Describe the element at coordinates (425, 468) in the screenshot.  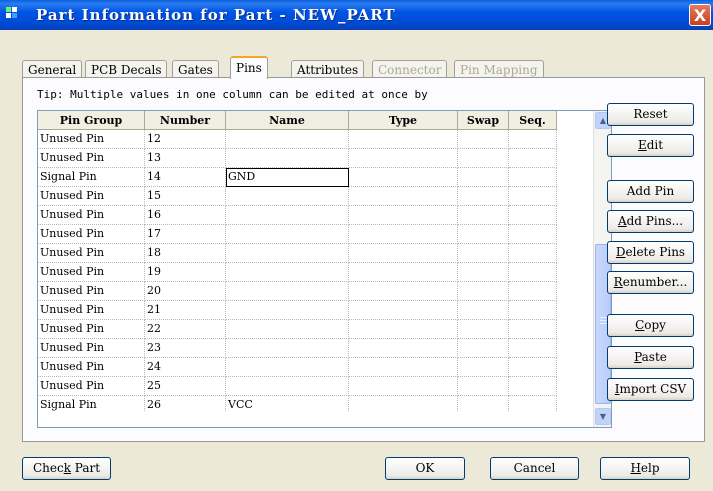
I see `ok-button: OK` at that location.